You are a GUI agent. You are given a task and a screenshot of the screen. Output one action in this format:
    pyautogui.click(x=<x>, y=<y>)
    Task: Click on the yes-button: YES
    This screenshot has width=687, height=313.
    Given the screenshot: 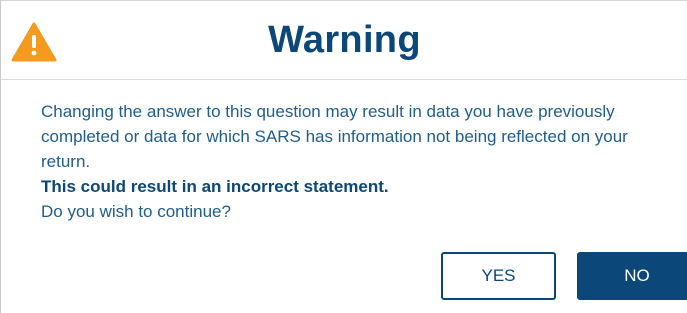 What is the action you would take?
    pyautogui.click(x=498, y=276)
    